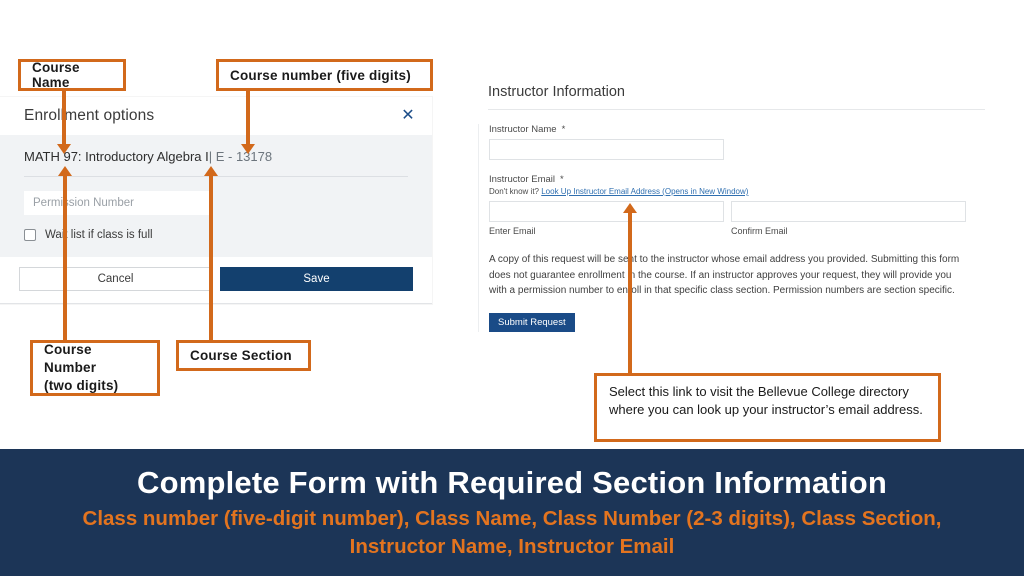  I want to click on course-name-text: MATH 97: Introductory Algebra I, so click(116, 156).